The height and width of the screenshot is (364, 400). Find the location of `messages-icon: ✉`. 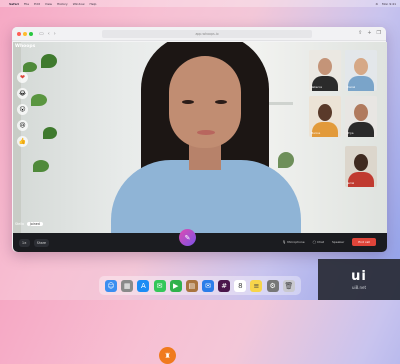

messages-icon: ✉ is located at coordinates (159, 285).